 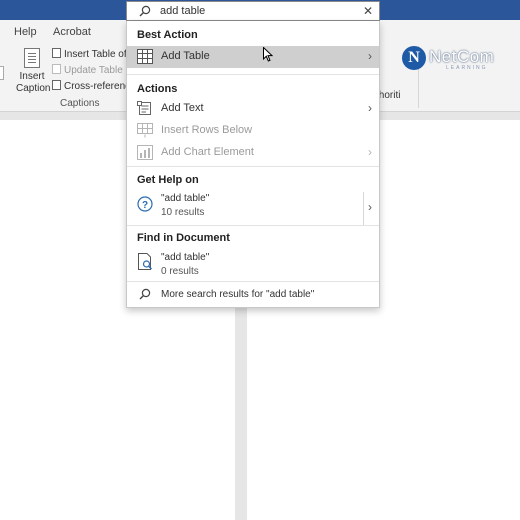 I want to click on search-input, so click(x=255, y=11).